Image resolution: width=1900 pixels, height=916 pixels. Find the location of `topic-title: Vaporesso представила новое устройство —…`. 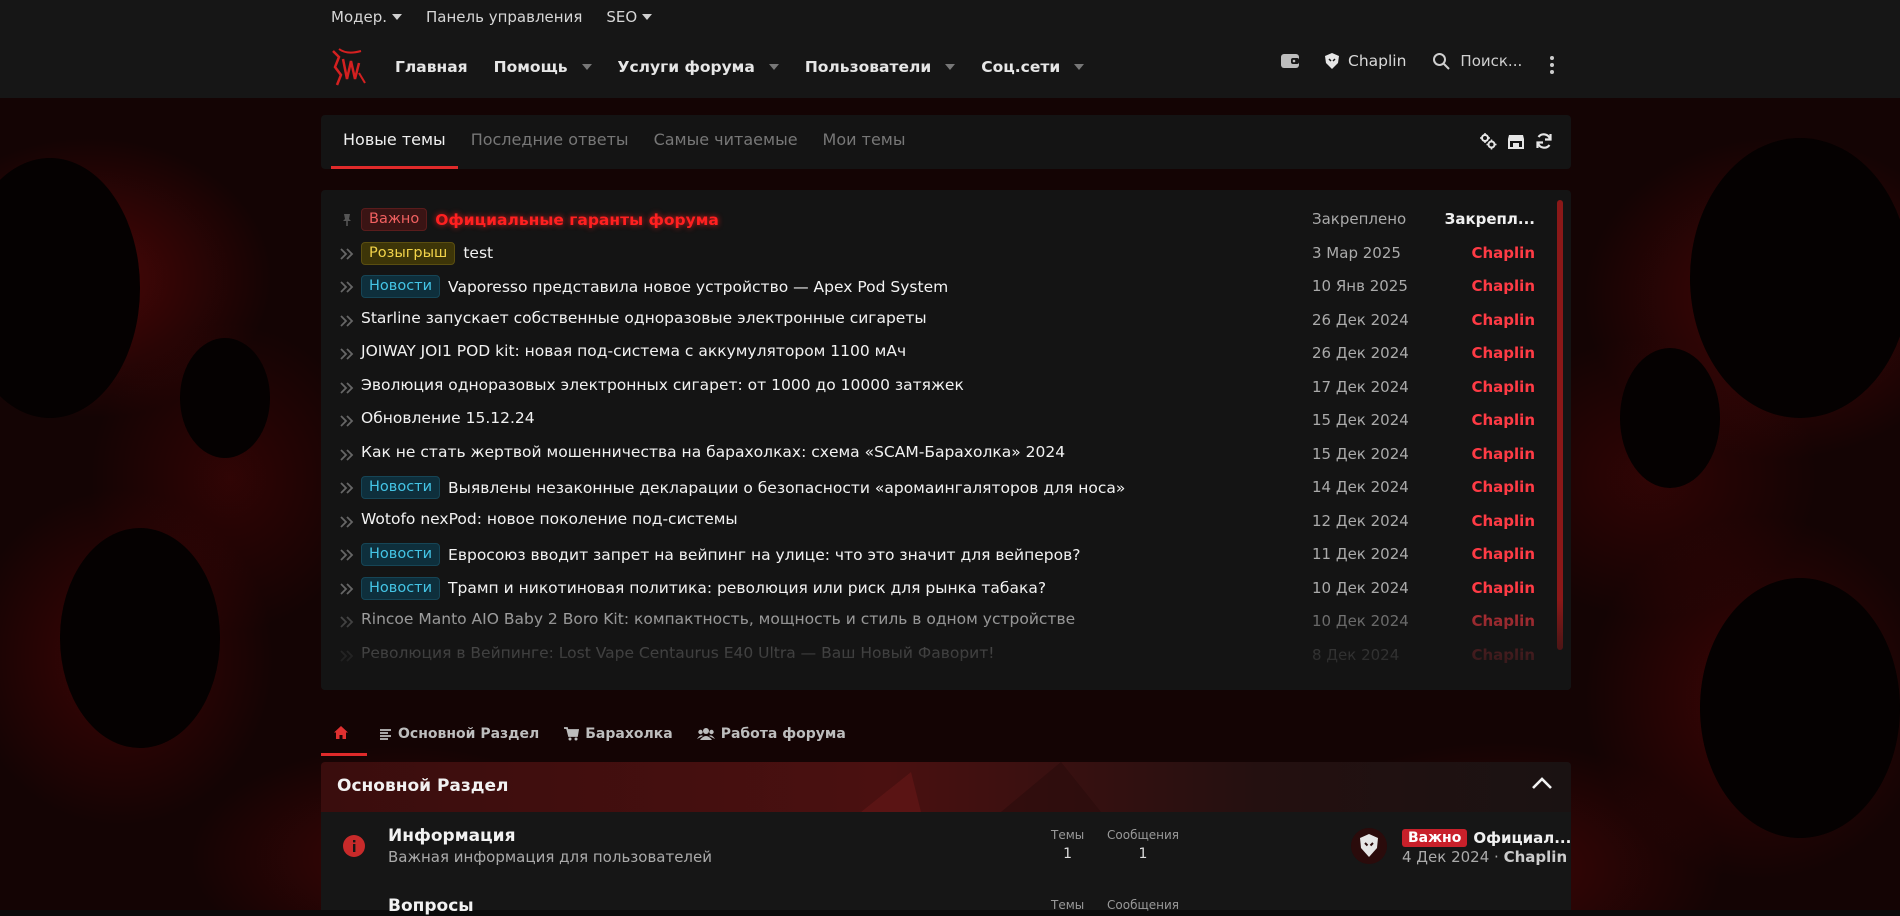

topic-title: Vaporesso представила новое устройство —… is located at coordinates (698, 287).